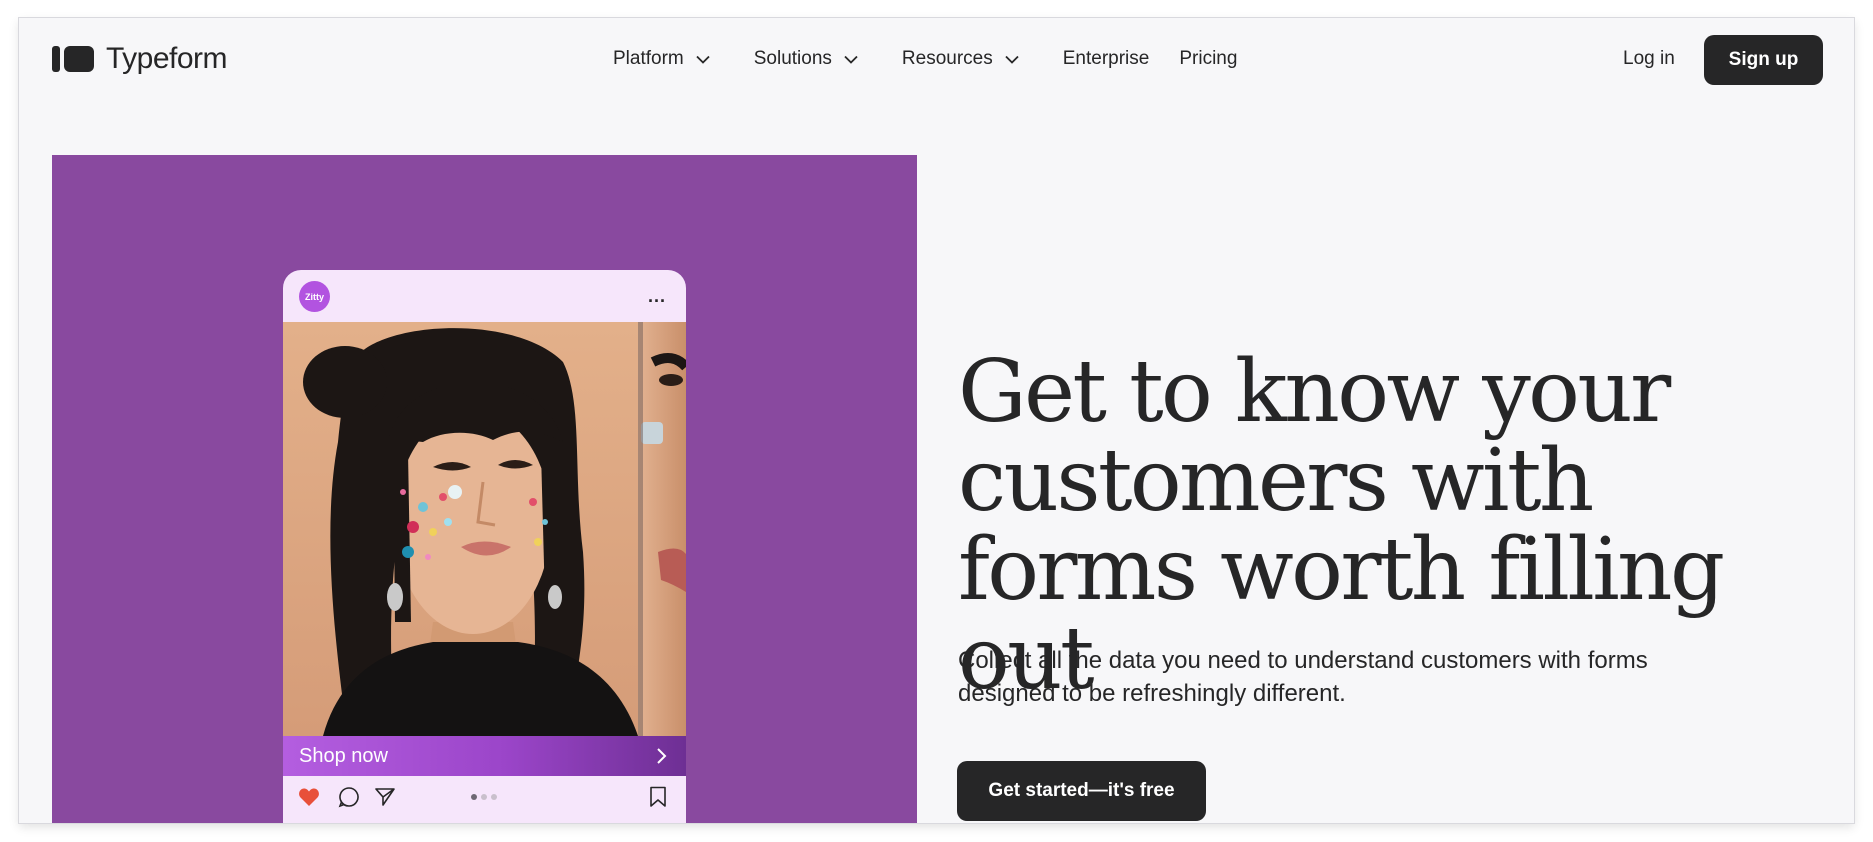 This screenshot has height=842, width=1873. What do you see at coordinates (1649, 59) in the screenshot?
I see `login-link: Log in` at bounding box center [1649, 59].